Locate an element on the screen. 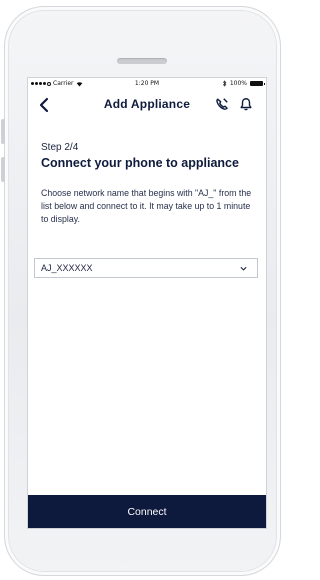 This screenshot has width=320, height=580. connect-button: Connect is located at coordinates (147, 511).